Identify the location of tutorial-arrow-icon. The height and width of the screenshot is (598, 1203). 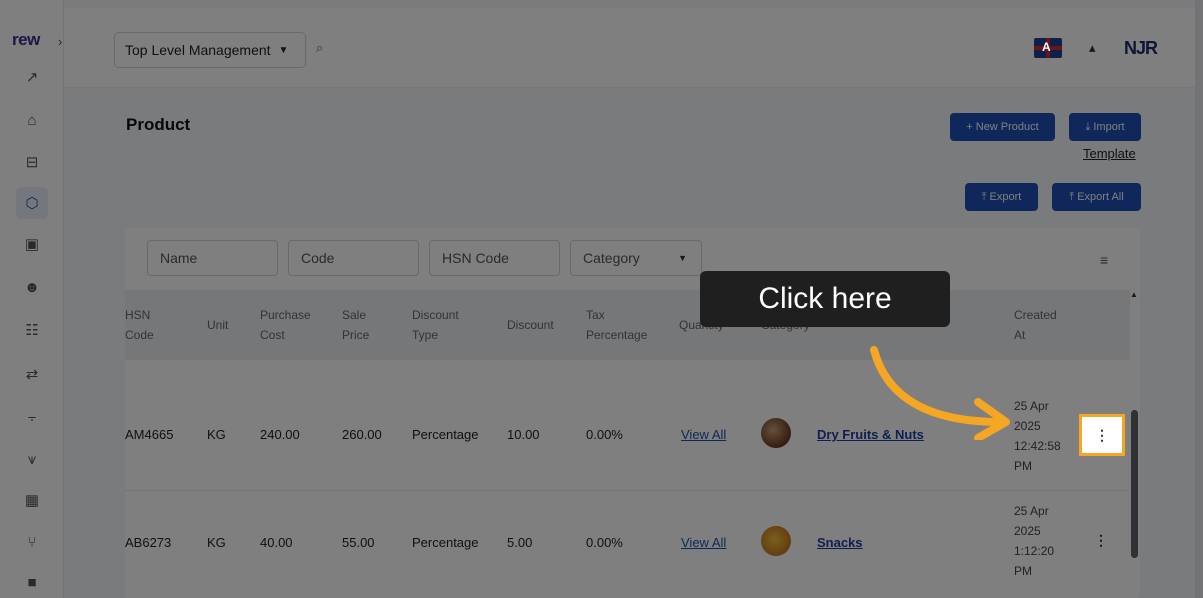
(940, 393).